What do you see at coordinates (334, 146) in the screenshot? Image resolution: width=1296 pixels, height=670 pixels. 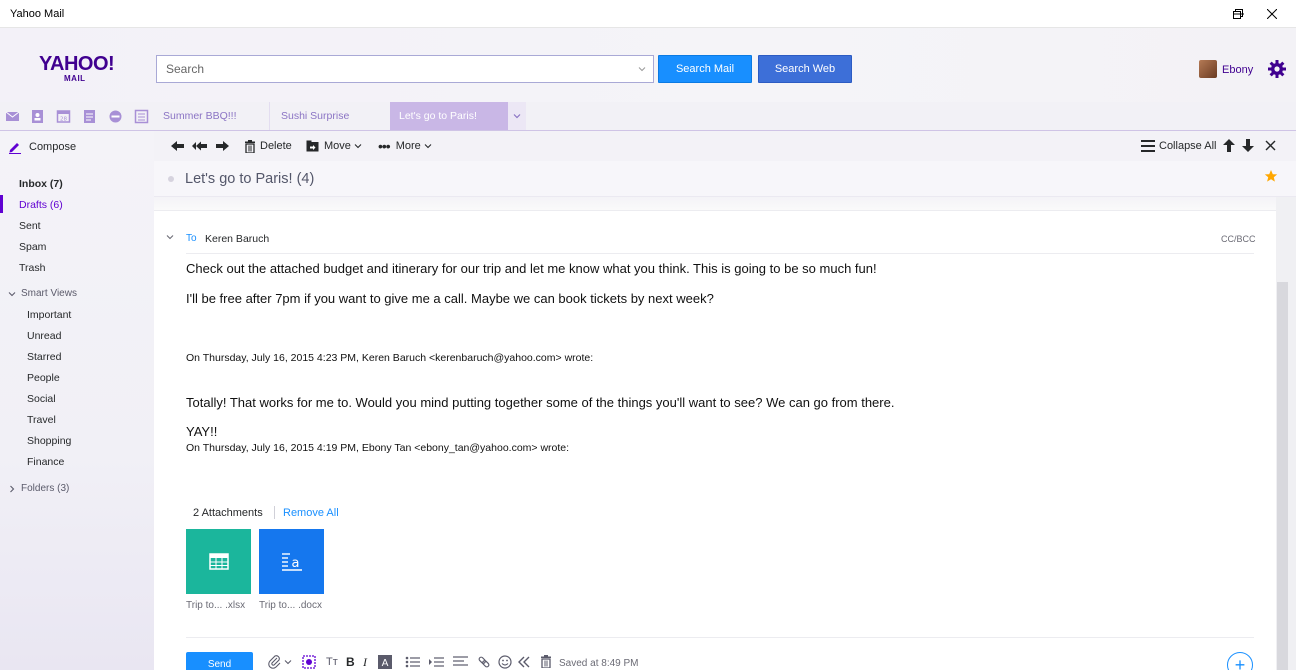 I see `move-button: Move` at bounding box center [334, 146].